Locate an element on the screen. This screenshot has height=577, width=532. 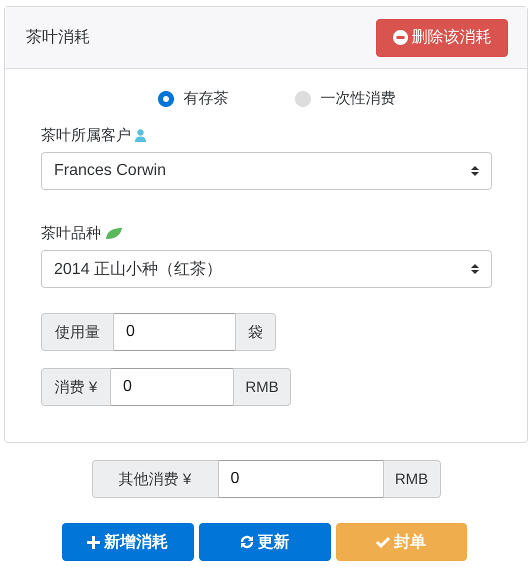
field-label: 茶叶品种 is located at coordinates (71, 233).